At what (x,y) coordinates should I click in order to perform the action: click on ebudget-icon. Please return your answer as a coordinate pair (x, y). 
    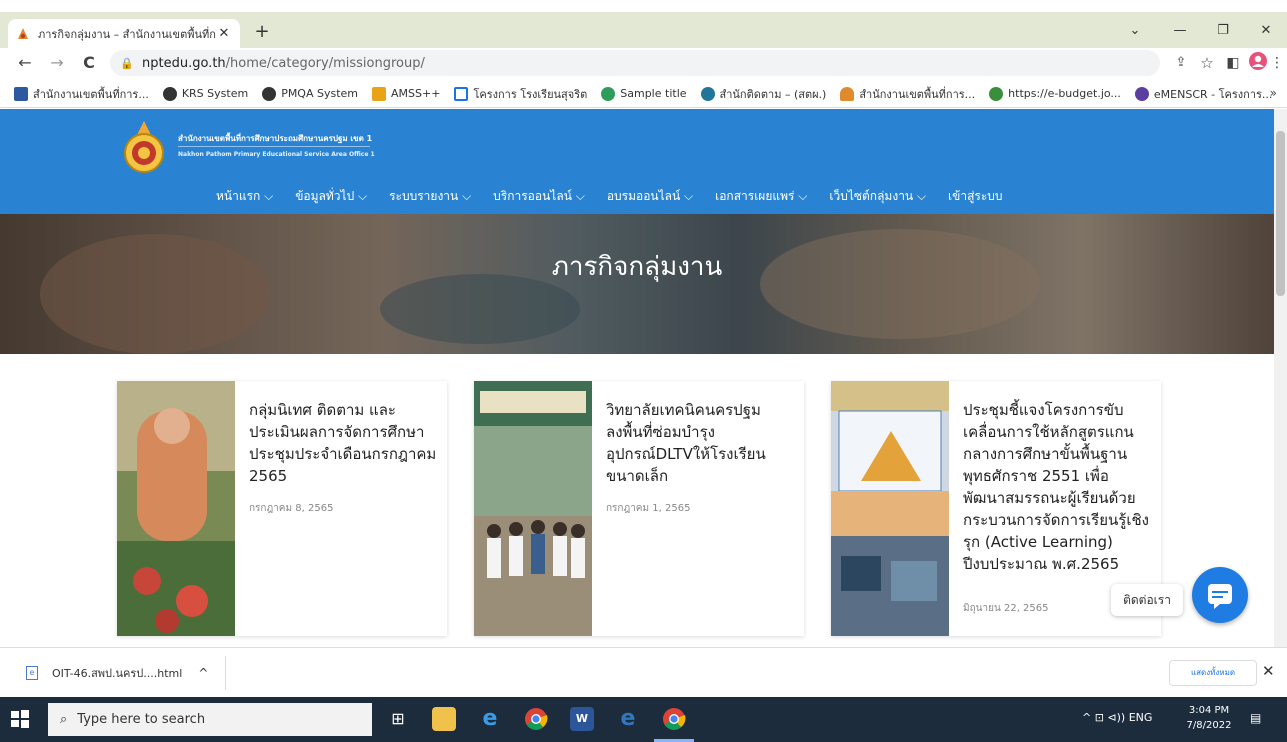
    Looking at the image, I should click on (996, 93).